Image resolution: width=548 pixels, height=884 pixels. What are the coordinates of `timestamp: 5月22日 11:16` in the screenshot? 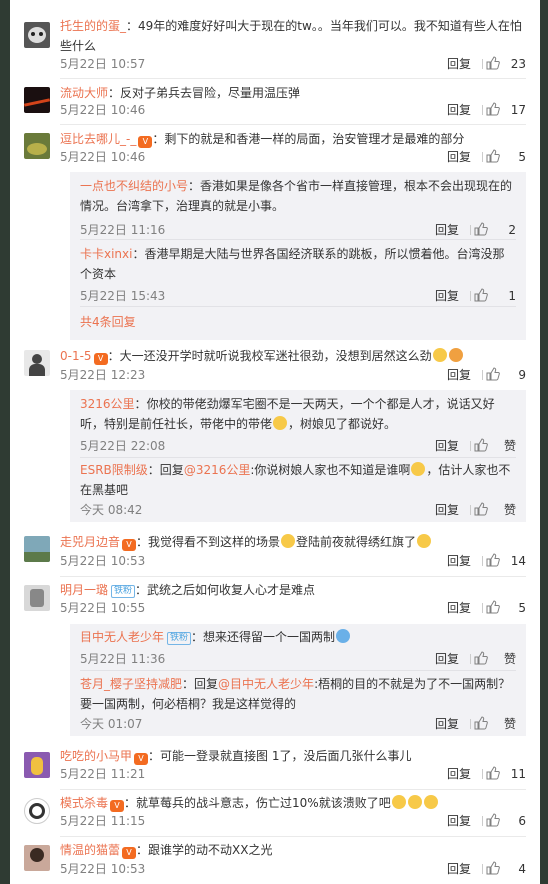 It's located at (123, 230).